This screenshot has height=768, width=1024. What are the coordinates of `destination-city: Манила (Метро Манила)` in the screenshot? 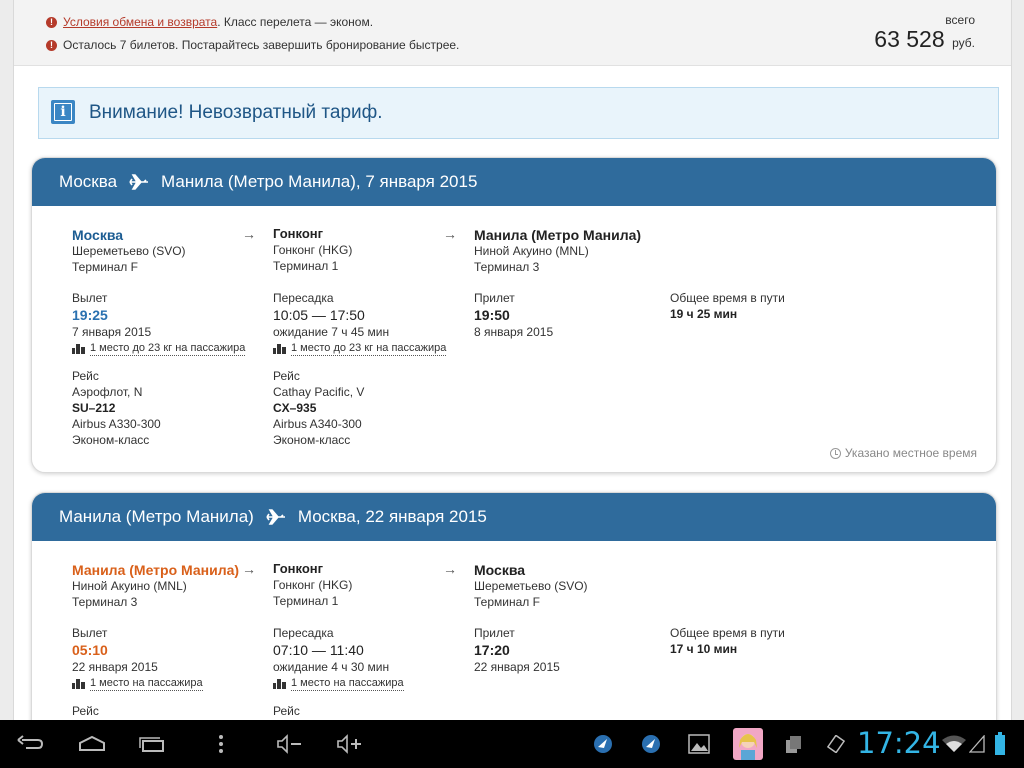 It's located at (558, 235).